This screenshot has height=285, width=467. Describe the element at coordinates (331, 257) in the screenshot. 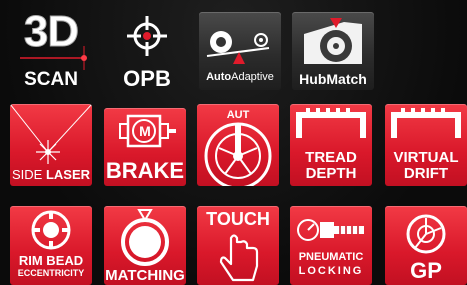

I see `pneumatic-line1: PNEUMATIC` at that location.